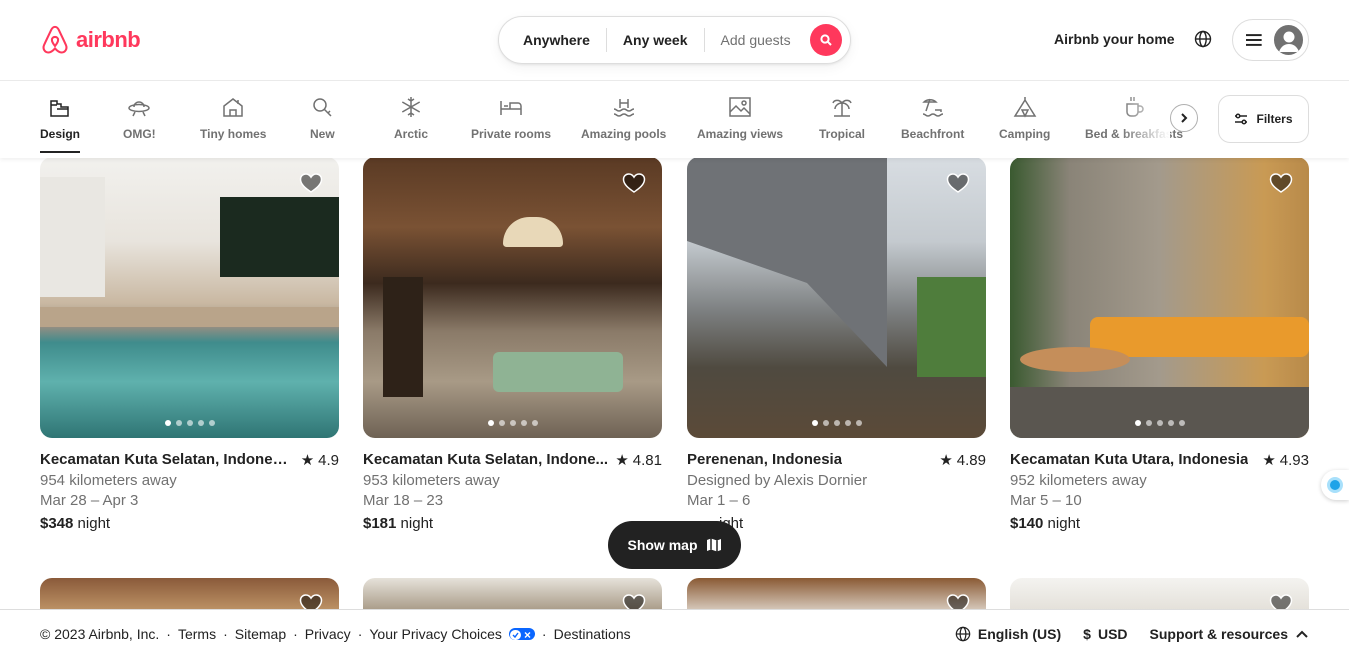  Describe the element at coordinates (260, 634) in the screenshot. I see `footer-link-sitemap: Sitemap` at that location.